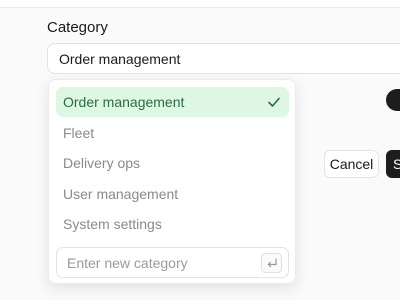 This screenshot has height=300, width=400. I want to click on toggle-switch, so click(393, 100).